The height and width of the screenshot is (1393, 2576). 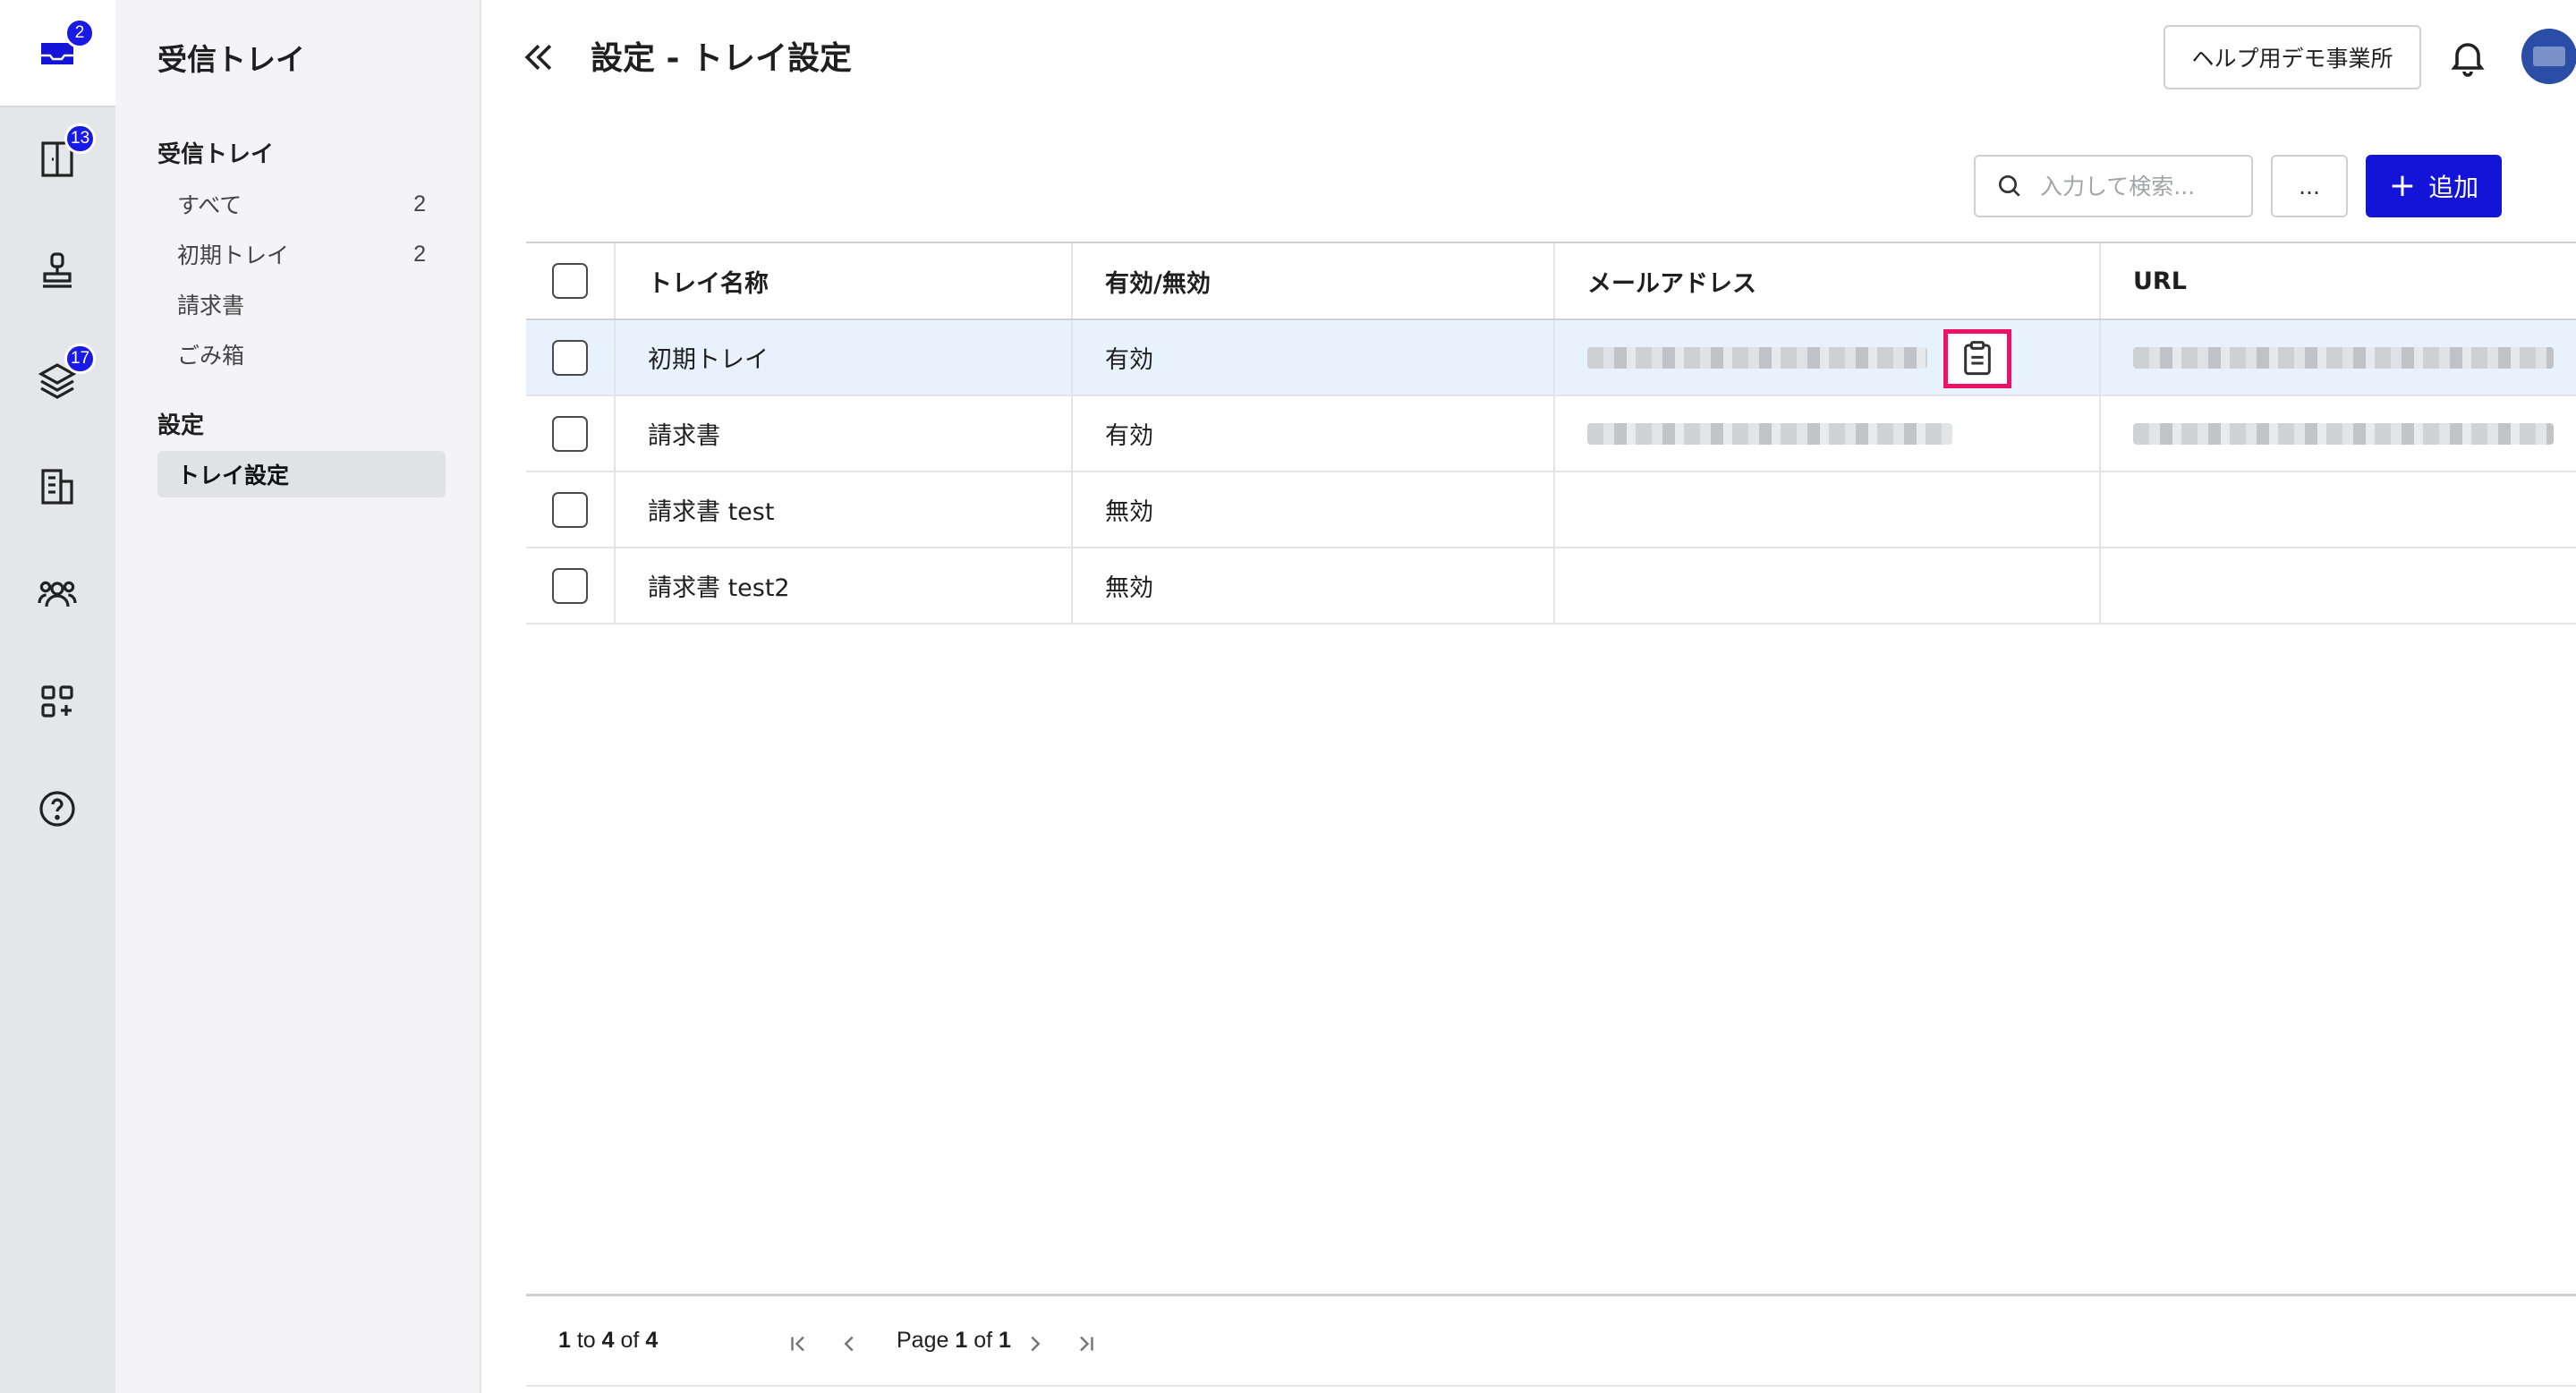 I want to click on add-button: + 追加, so click(x=2434, y=186).